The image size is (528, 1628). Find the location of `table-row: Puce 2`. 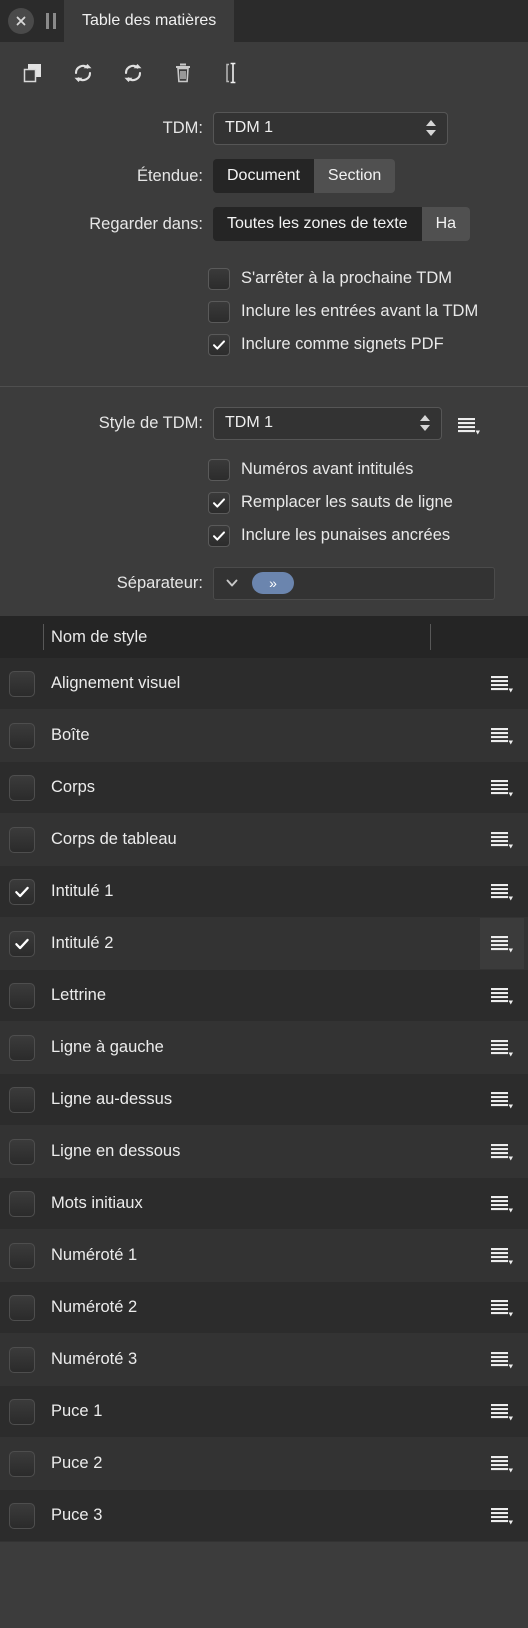

table-row: Puce 2 is located at coordinates (264, 1464).